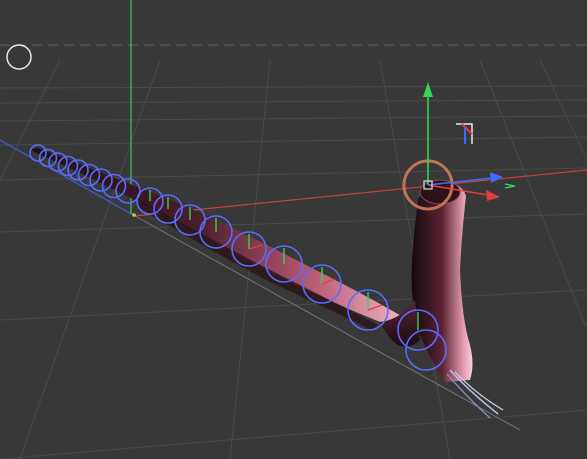  Describe the element at coordinates (493, 195) in the screenshot. I see `gizmo-x-arrow` at that location.